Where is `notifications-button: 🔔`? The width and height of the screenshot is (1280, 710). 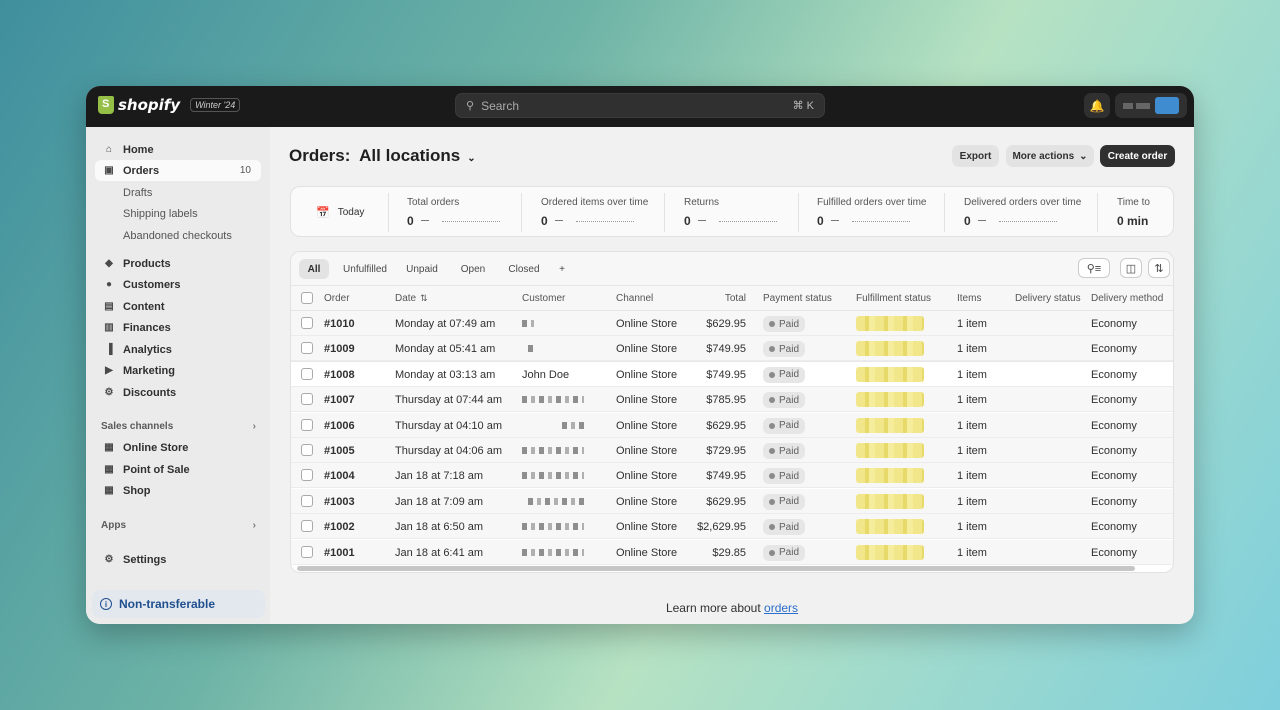 notifications-button: 🔔 is located at coordinates (1097, 105).